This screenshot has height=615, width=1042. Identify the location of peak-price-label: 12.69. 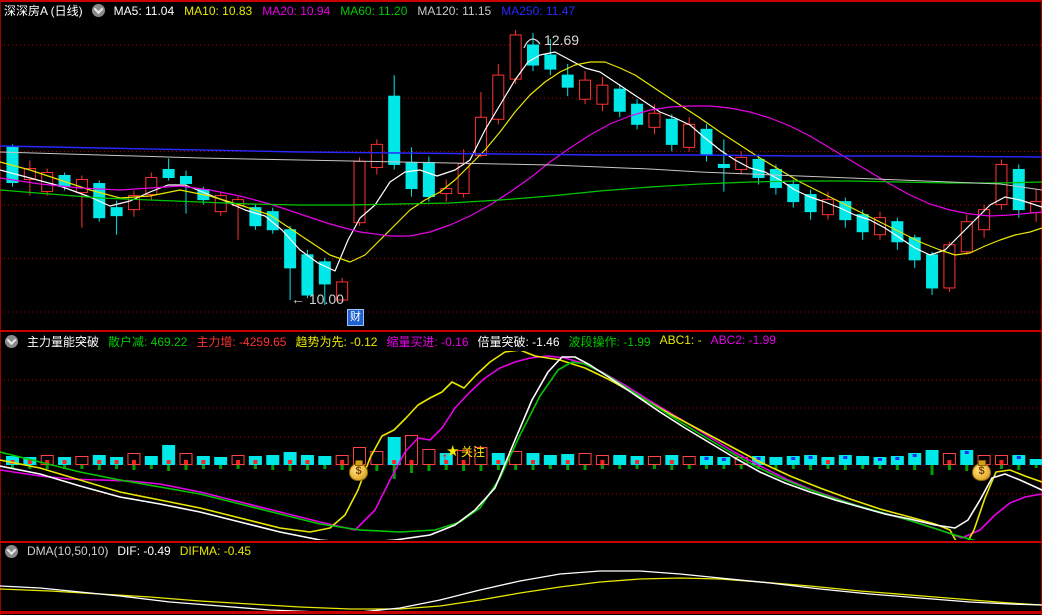
(561, 40).